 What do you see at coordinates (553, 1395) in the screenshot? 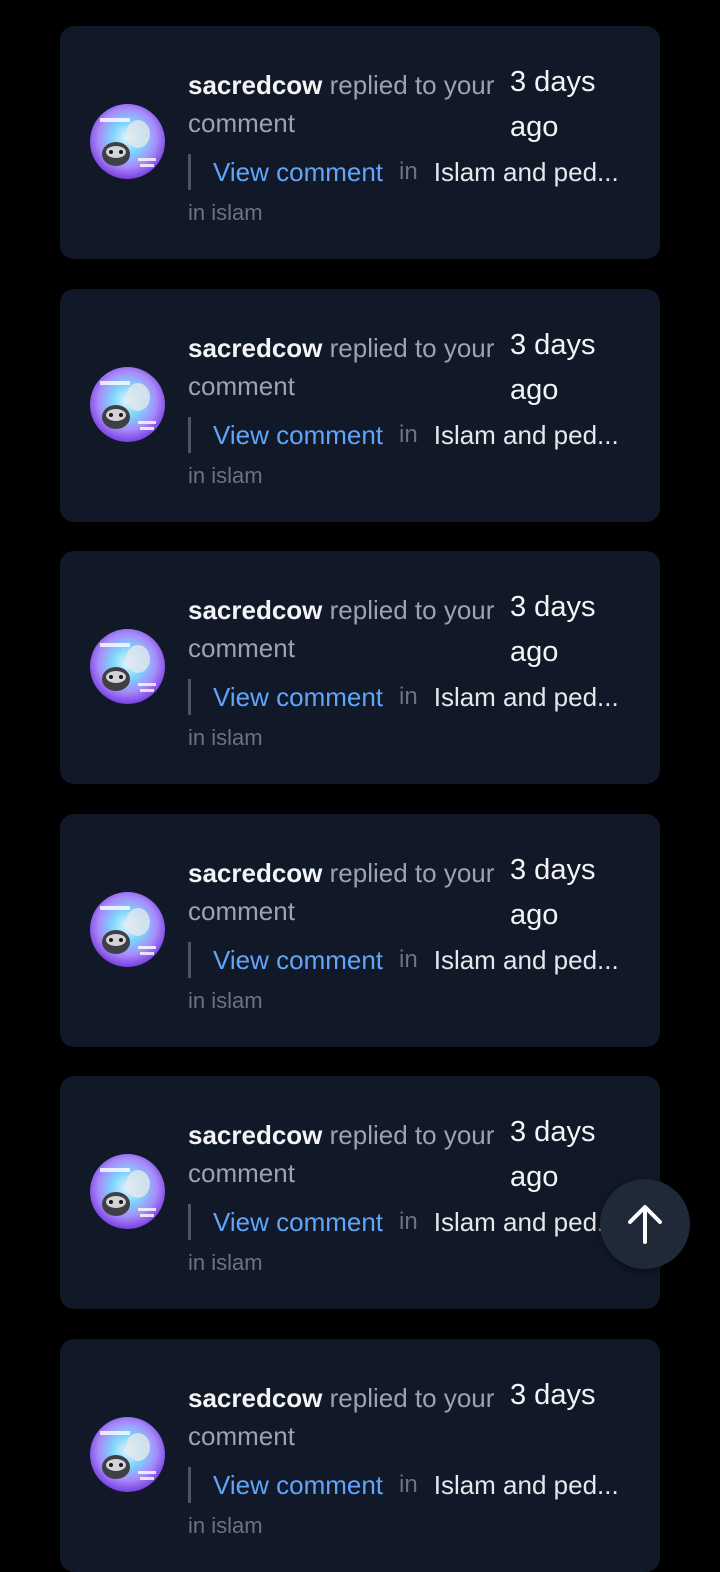
I see `timestamp: 3 days` at bounding box center [553, 1395].